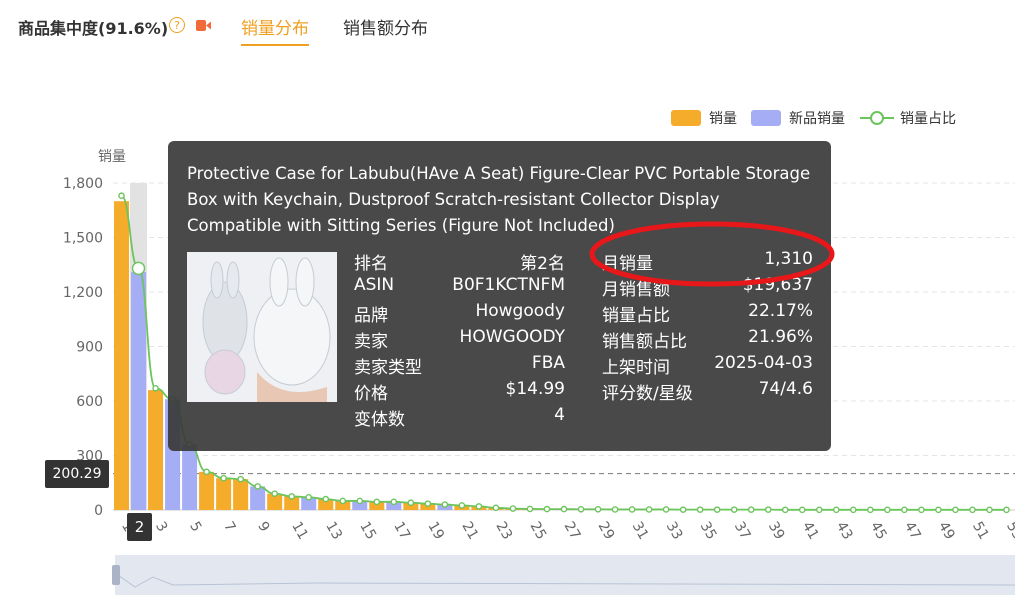 This screenshot has width=1015, height=605. I want to click on tooltip-key: 排名, so click(371, 264).